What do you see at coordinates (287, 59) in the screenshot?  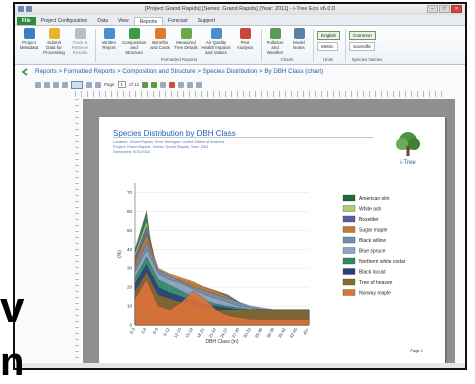 I see `group-label-charts: Charts` at bounding box center [287, 59].